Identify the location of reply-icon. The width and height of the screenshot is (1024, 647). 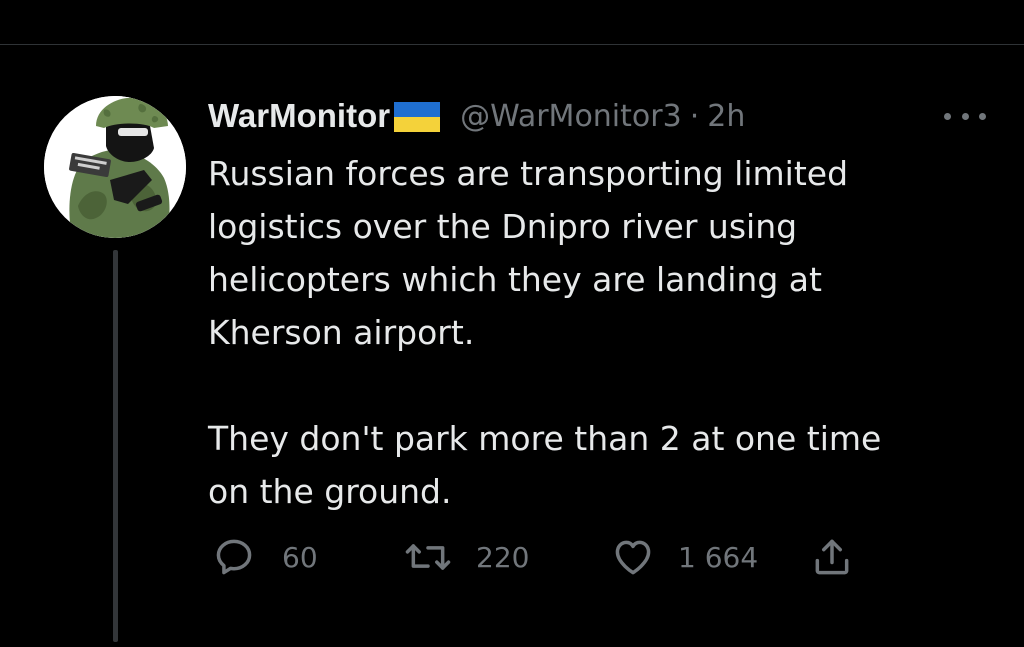
(234, 557).